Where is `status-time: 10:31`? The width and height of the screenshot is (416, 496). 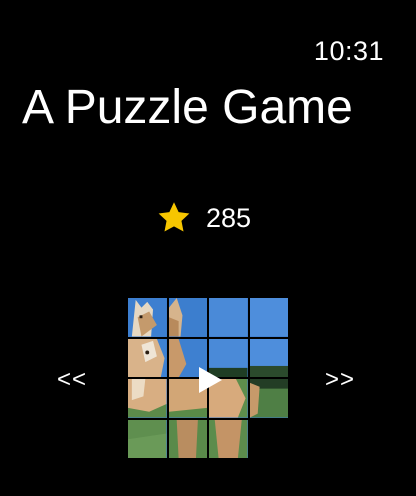 status-time: 10:31 is located at coordinates (348, 51).